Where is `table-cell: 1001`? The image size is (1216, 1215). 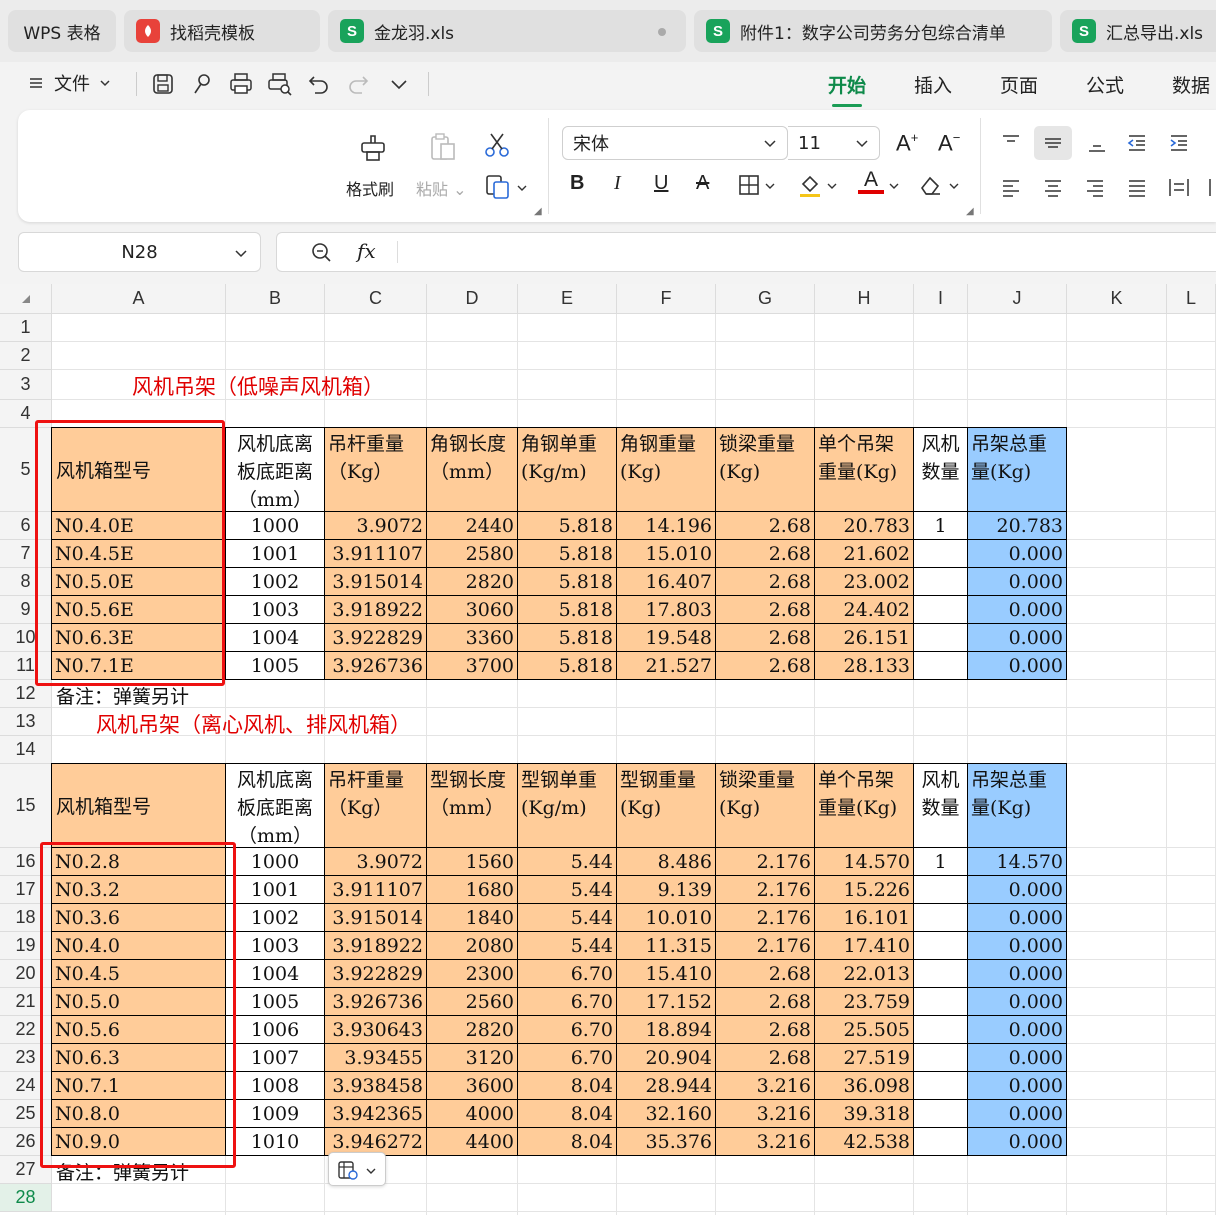 table-cell: 1001 is located at coordinates (275, 890).